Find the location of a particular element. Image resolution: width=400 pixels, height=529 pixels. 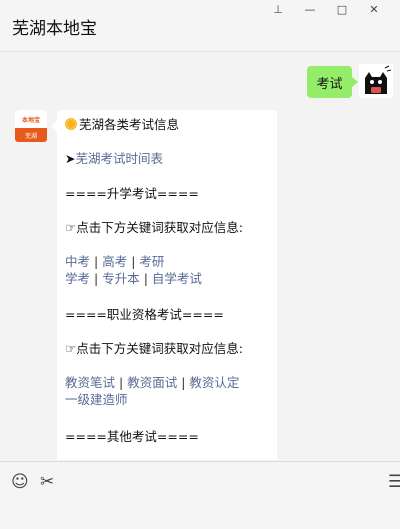

section-title-professional: ====职业资格考试==== is located at coordinates (144, 314).